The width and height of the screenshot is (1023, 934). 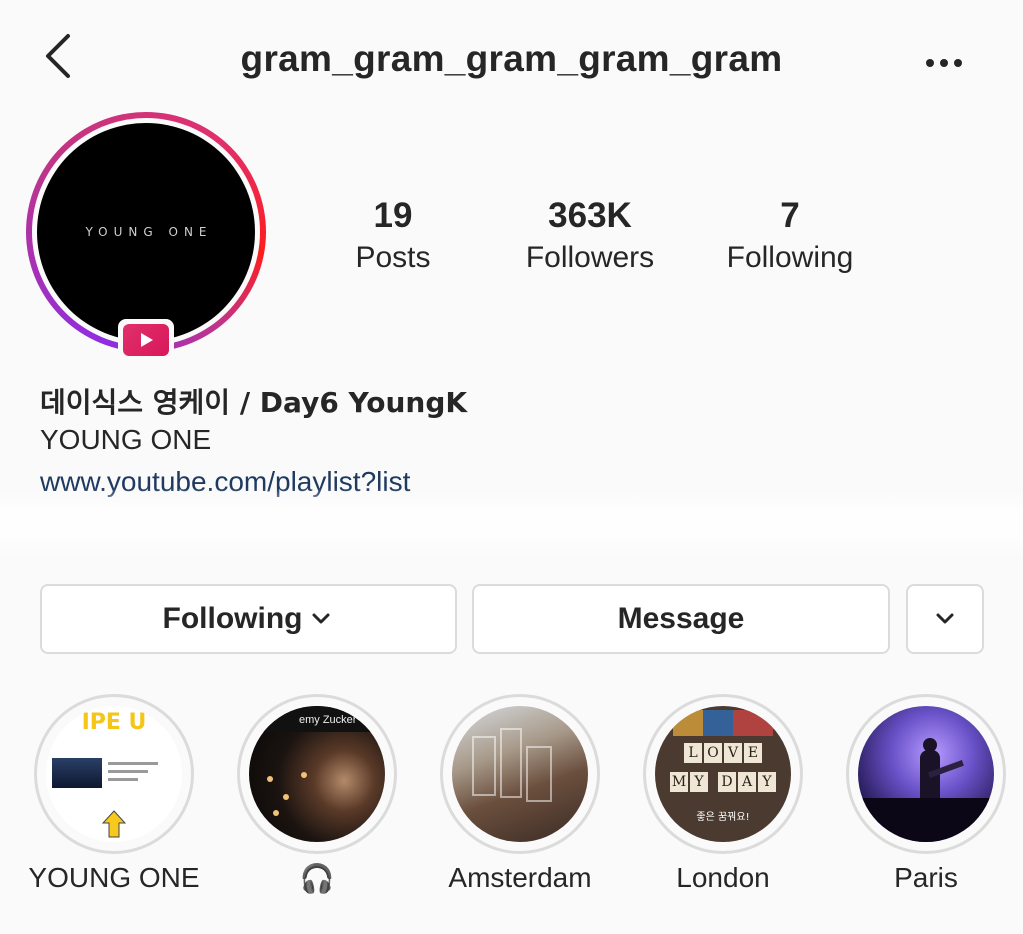 What do you see at coordinates (723, 817) in the screenshot?
I see `cover-caption: 좋은 꿈꿔요!` at bounding box center [723, 817].